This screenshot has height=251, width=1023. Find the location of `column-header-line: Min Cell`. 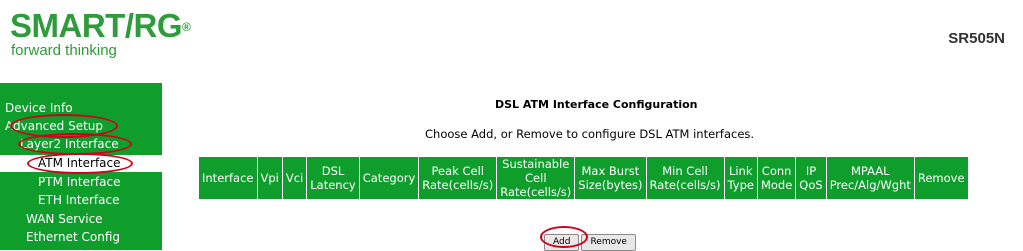

column-header-line: Min Cell is located at coordinates (685, 171).